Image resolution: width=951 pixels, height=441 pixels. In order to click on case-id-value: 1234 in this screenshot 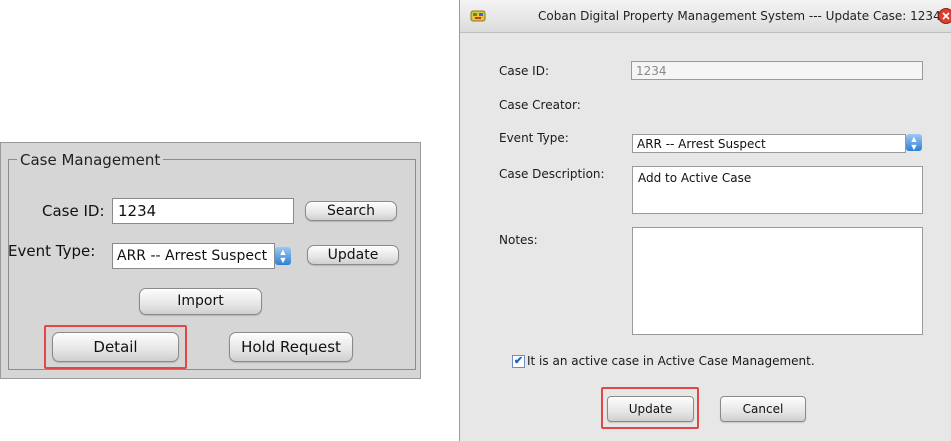, I will do `click(137, 211)`.